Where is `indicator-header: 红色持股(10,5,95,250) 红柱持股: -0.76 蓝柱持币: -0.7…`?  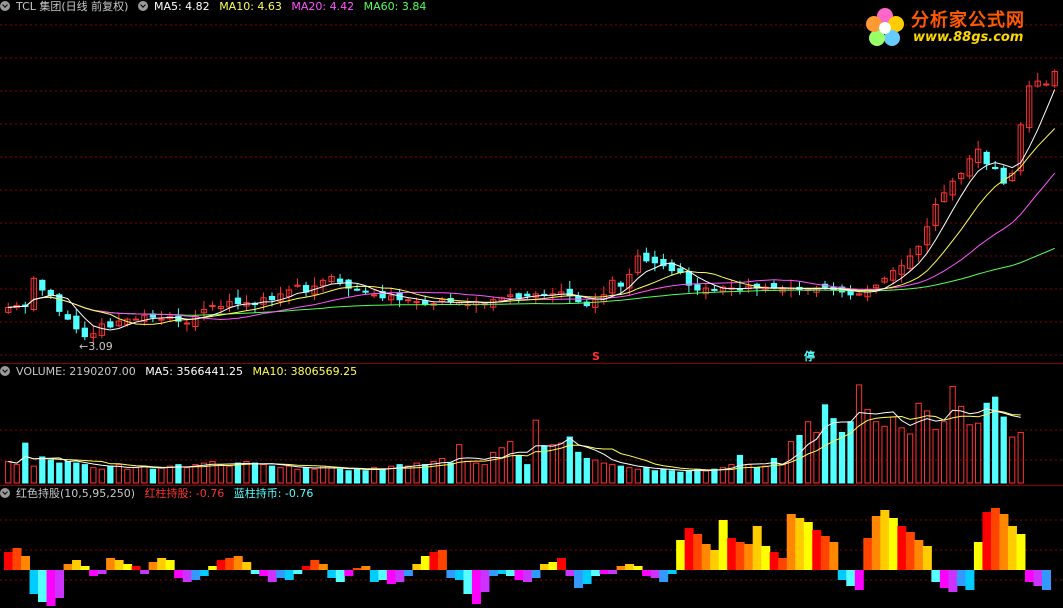 indicator-header: 红色持股(10,5,95,250) 红柱持股: -0.76 蓝柱持币: -0.7… is located at coordinates (159, 494).